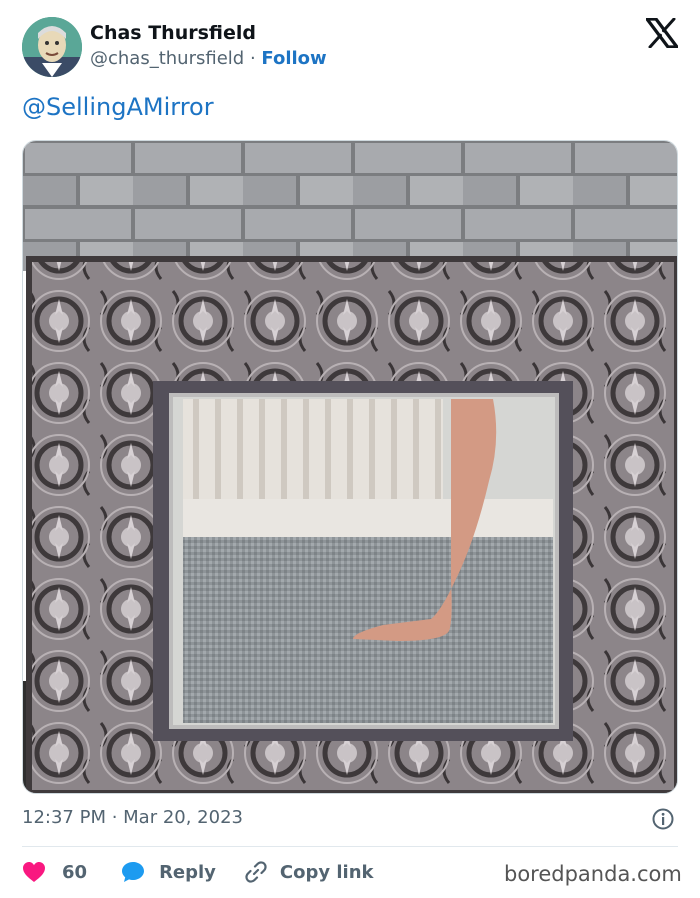 Image resolution: width=700 pixels, height=898 pixels. Describe the element at coordinates (662, 33) in the screenshot. I see `x-logo-icon` at that location.